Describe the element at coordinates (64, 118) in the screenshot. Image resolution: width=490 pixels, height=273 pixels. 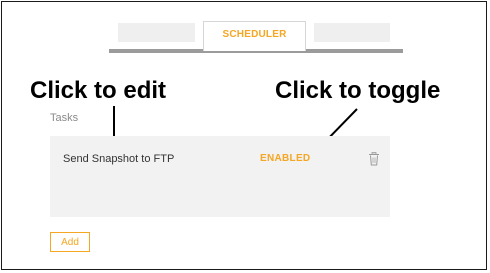
I see `tasks-section-label: Tasks` at that location.